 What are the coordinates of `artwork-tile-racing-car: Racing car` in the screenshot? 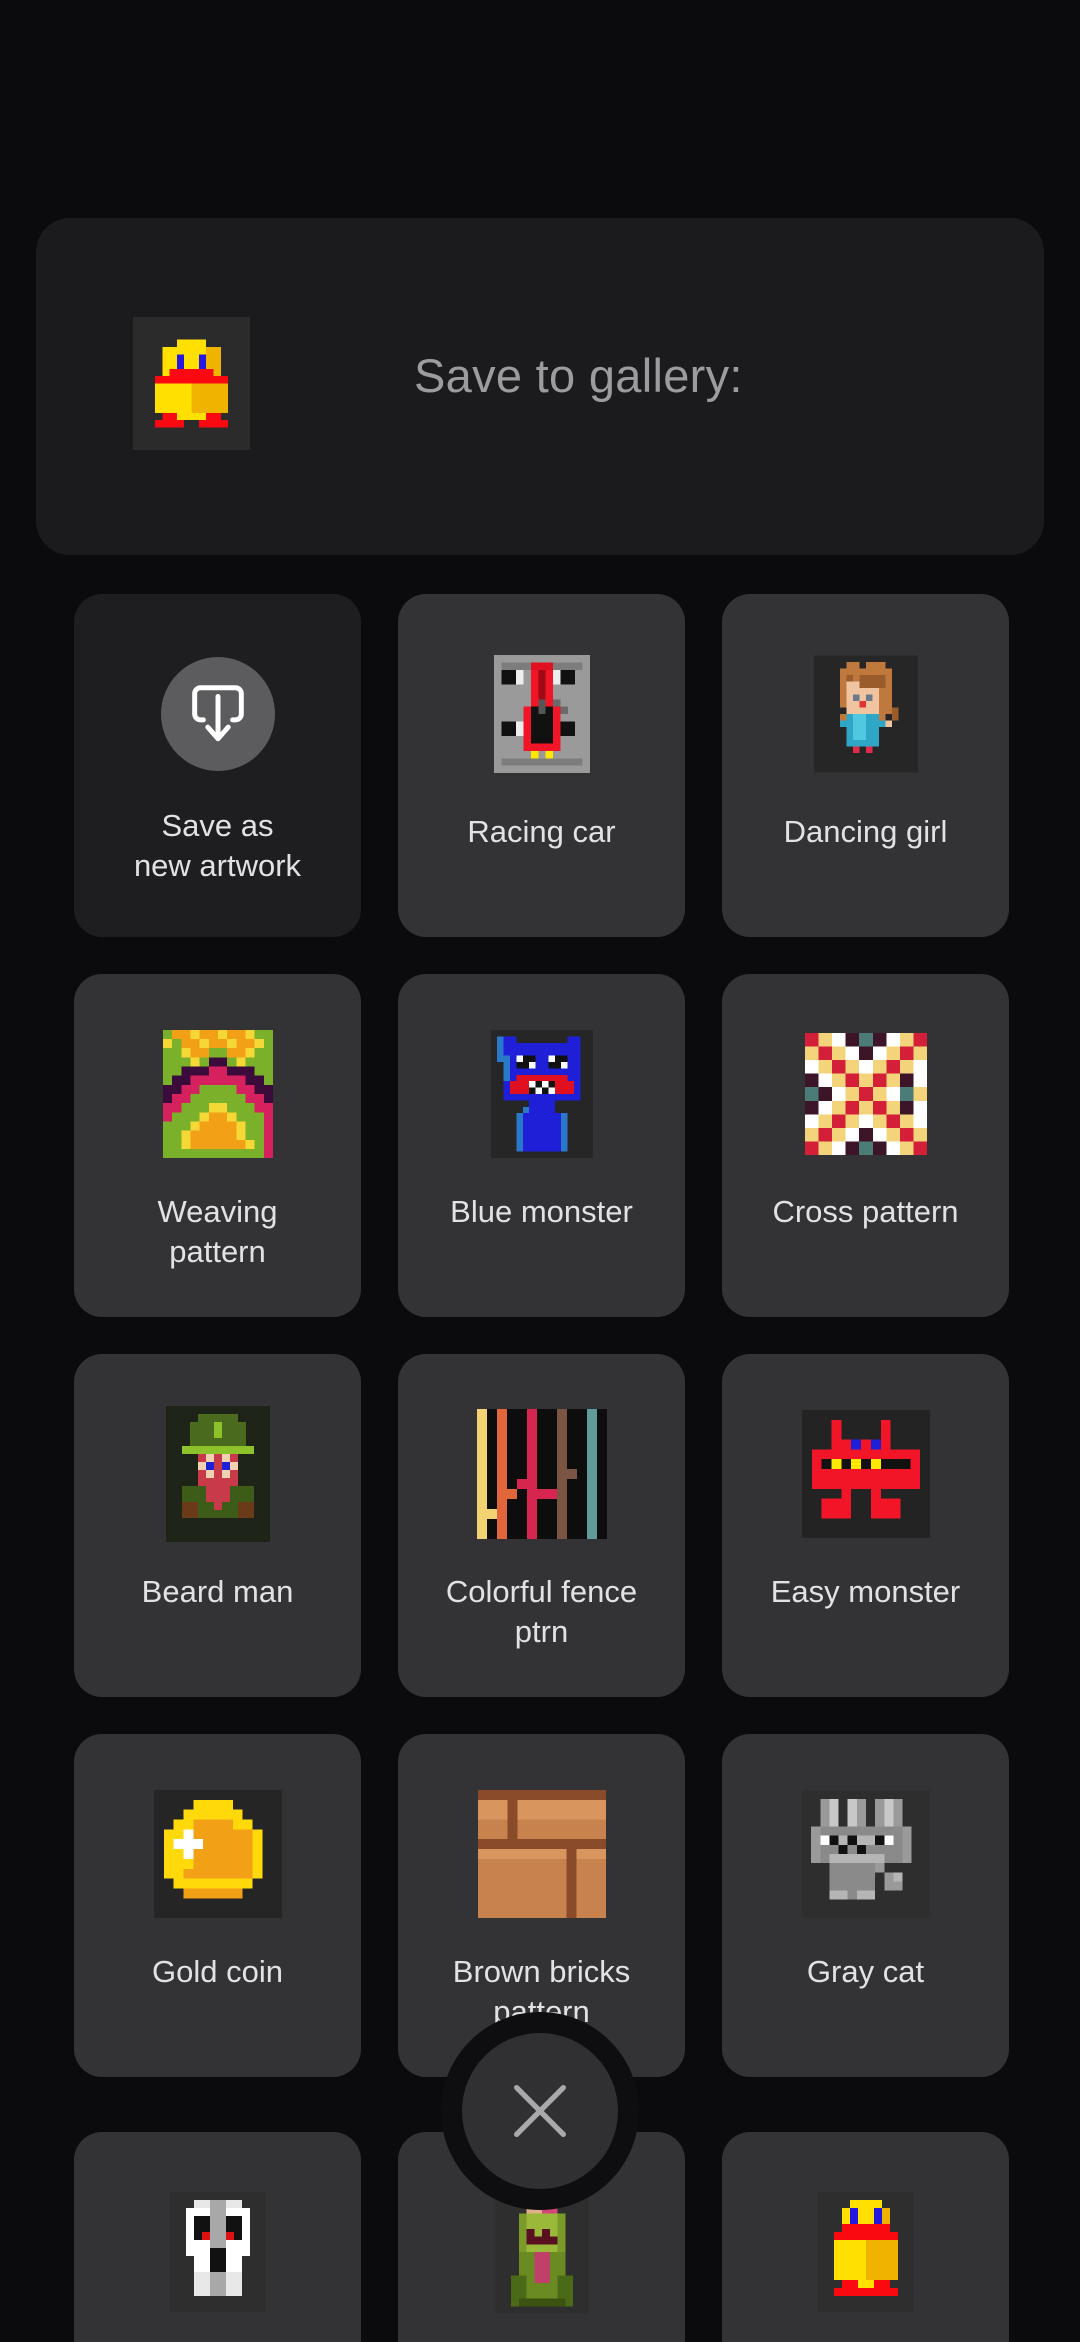 It's located at (541, 765).